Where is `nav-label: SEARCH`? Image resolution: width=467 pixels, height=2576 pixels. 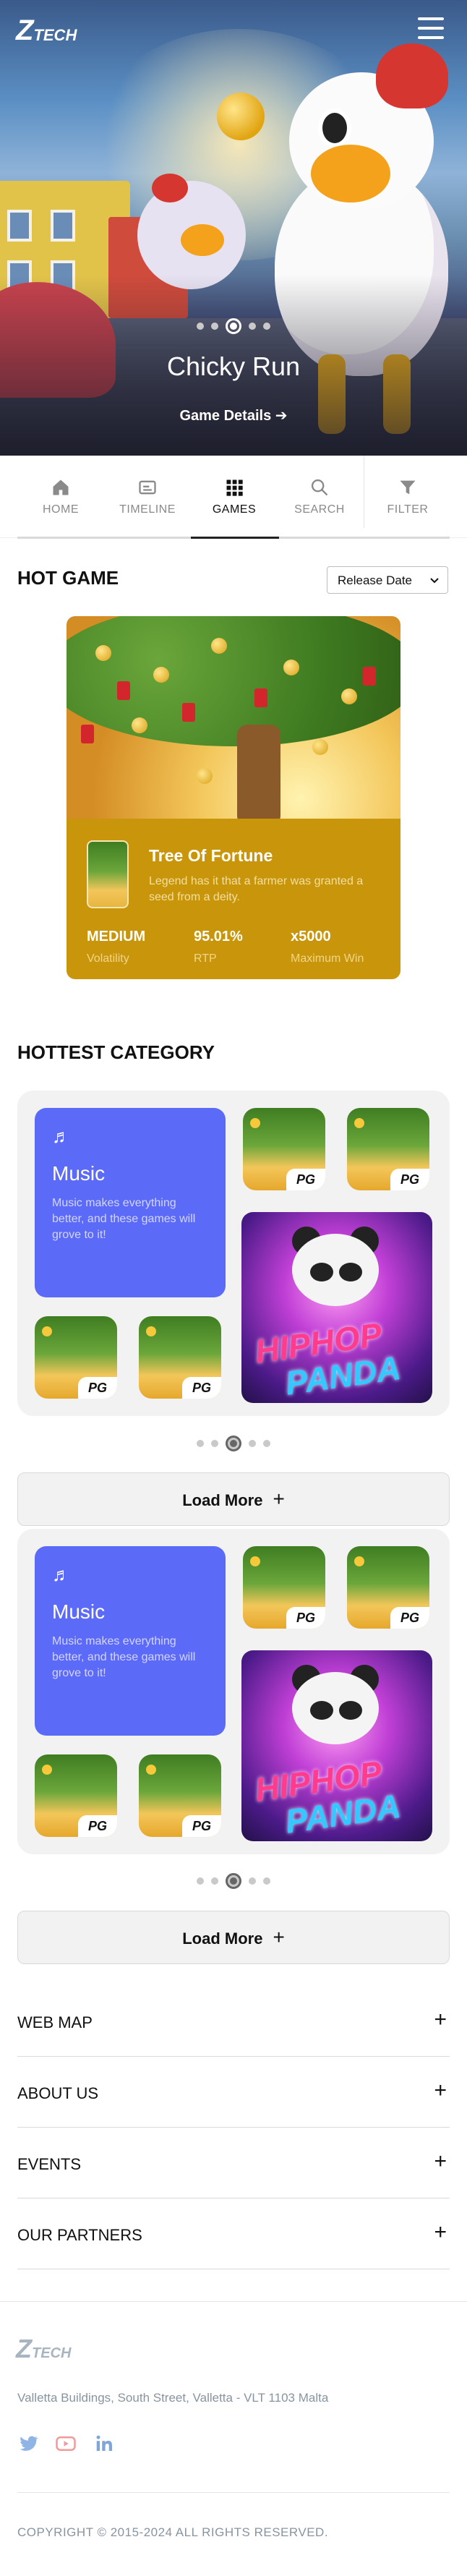 nav-label: SEARCH is located at coordinates (319, 509).